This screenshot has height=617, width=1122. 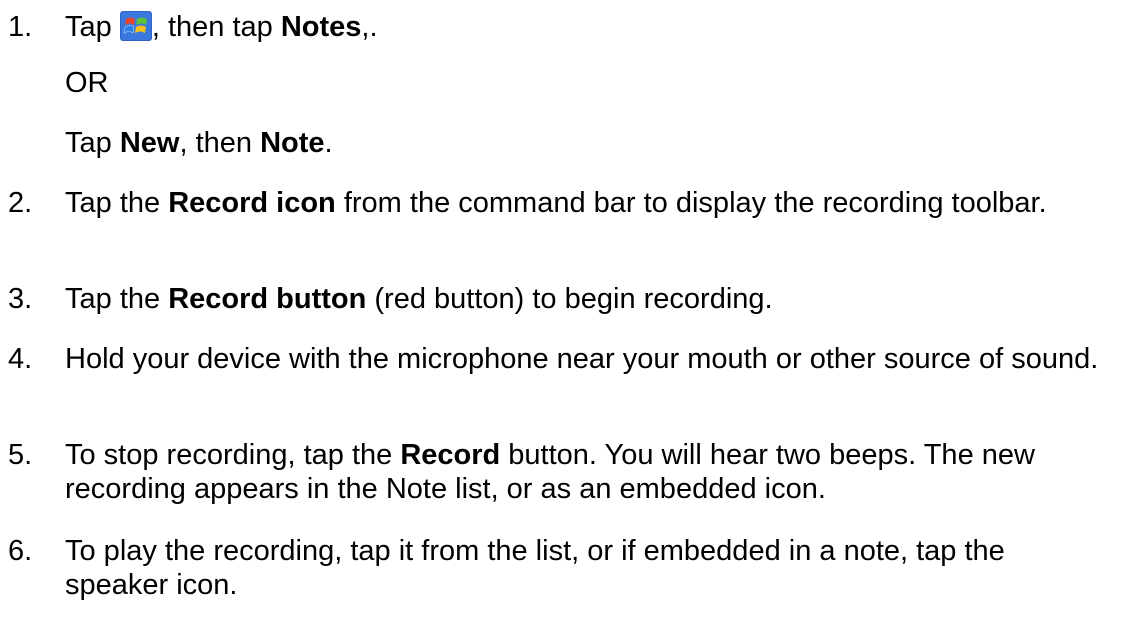 I want to click on step-text: , then tap, so click(x=216, y=27).